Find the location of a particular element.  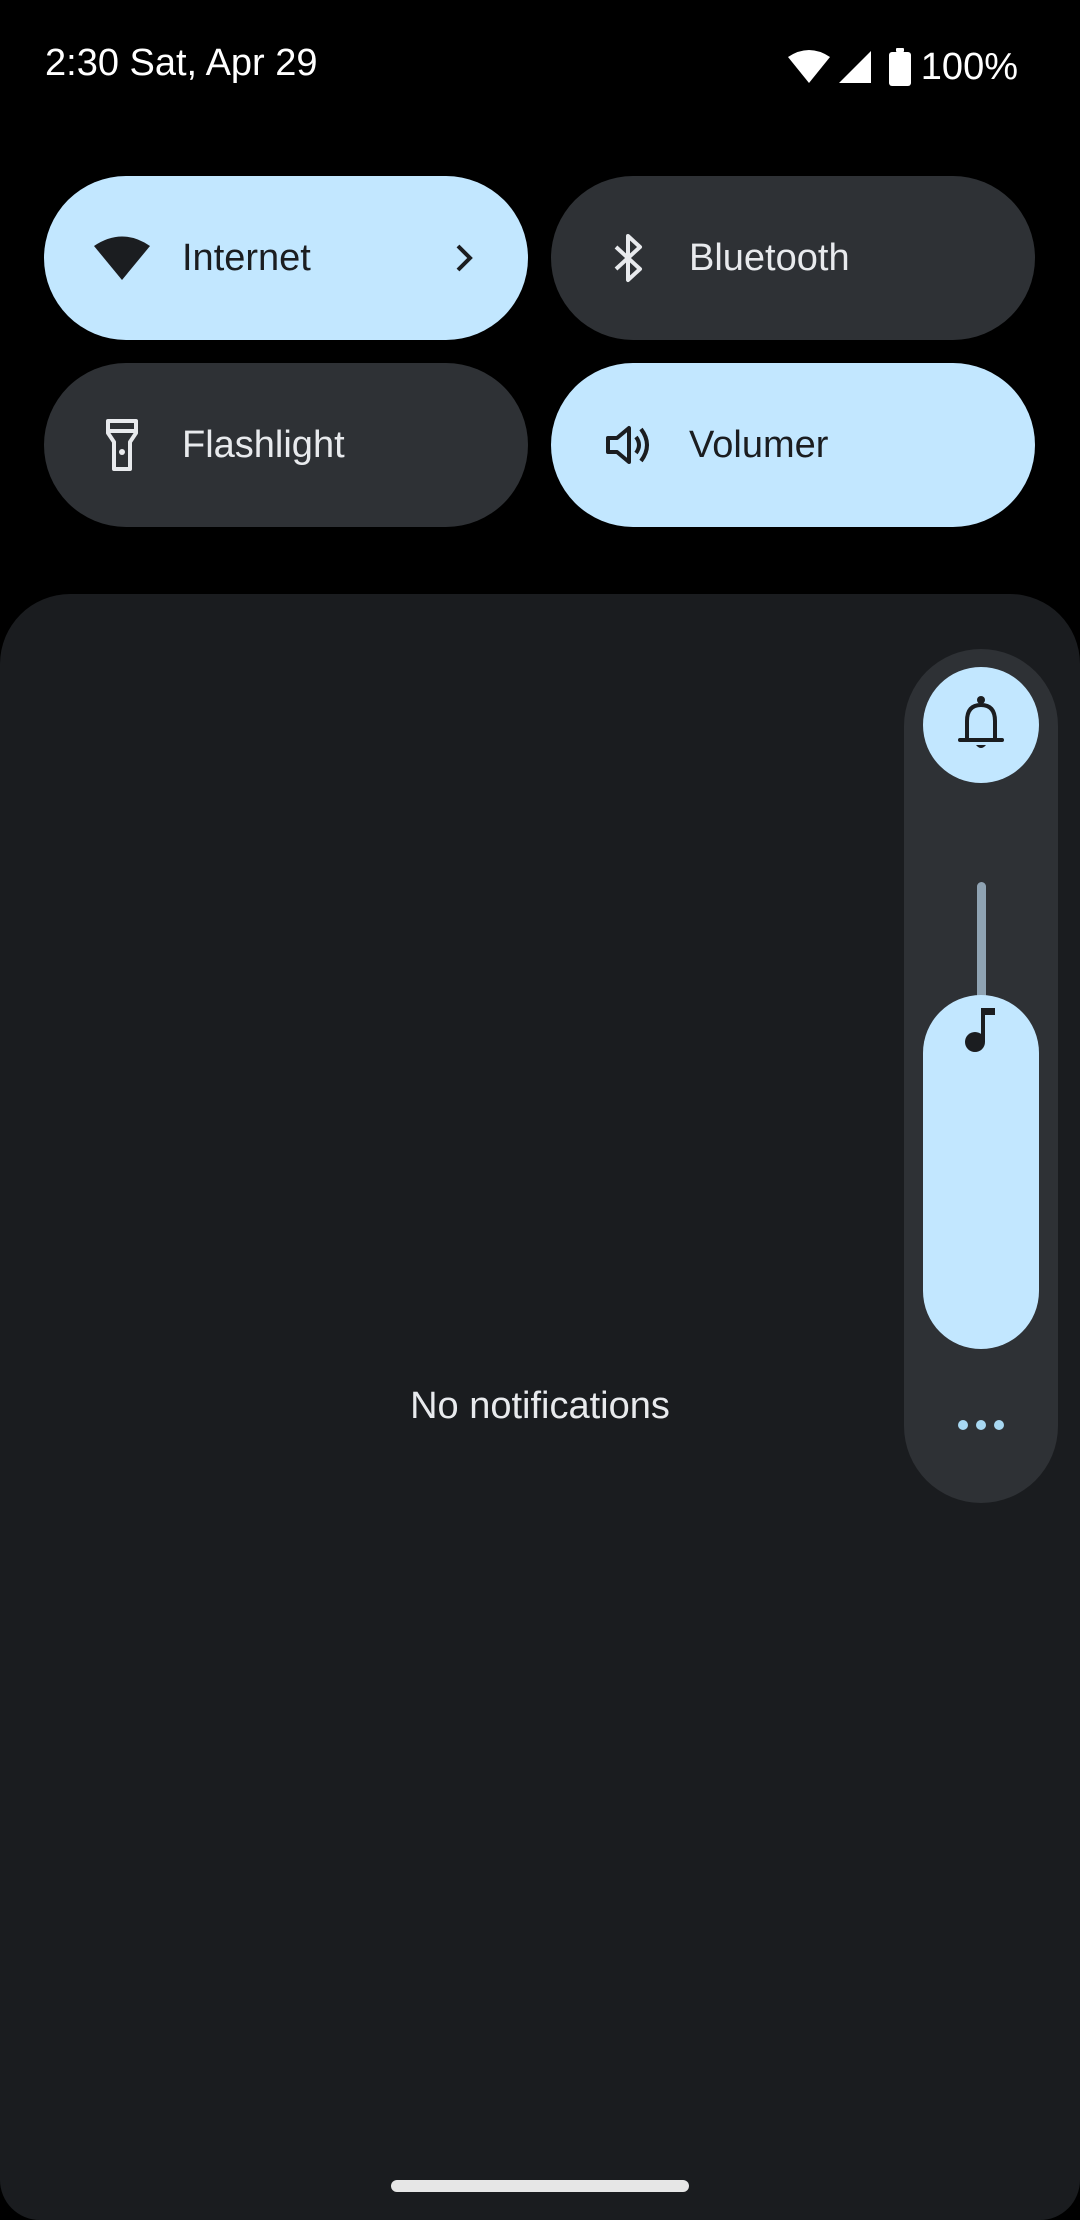

volume-icon is located at coordinates (629, 445).